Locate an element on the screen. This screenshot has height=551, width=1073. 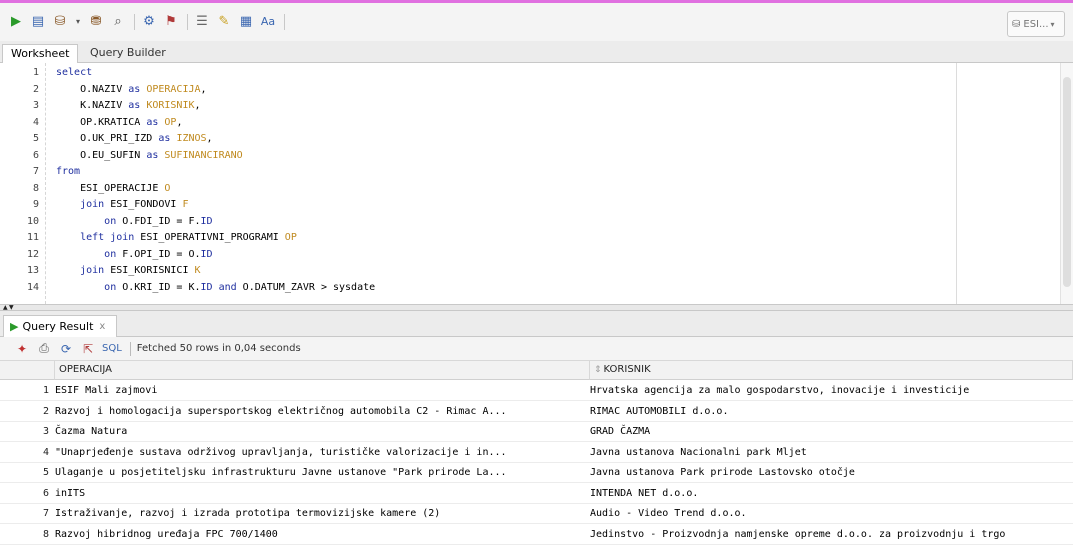
cell-korisnik: Javna ustanova Nacionalni park Mljet is located at coordinates (831, 453).